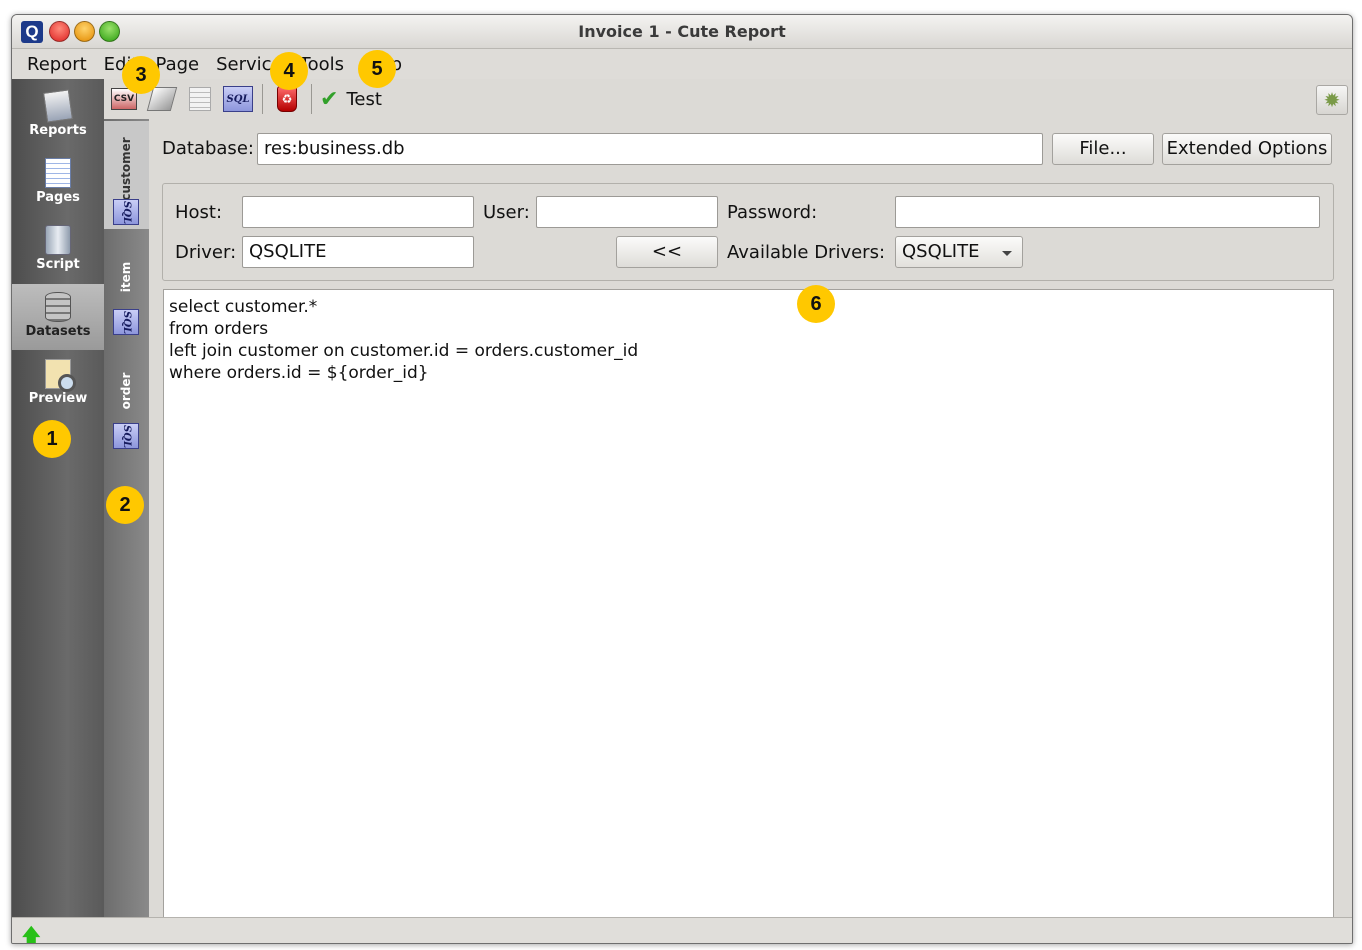  Describe the element at coordinates (1107, 212) in the screenshot. I see `password-input` at that location.